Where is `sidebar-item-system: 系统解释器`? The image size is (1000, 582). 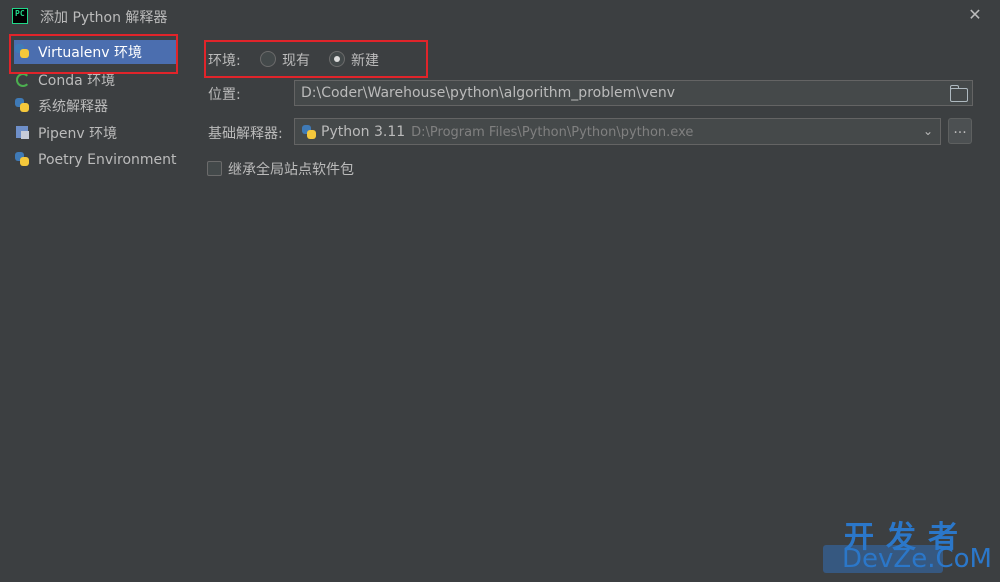
sidebar-item-system: 系统解释器 is located at coordinates (61, 106).